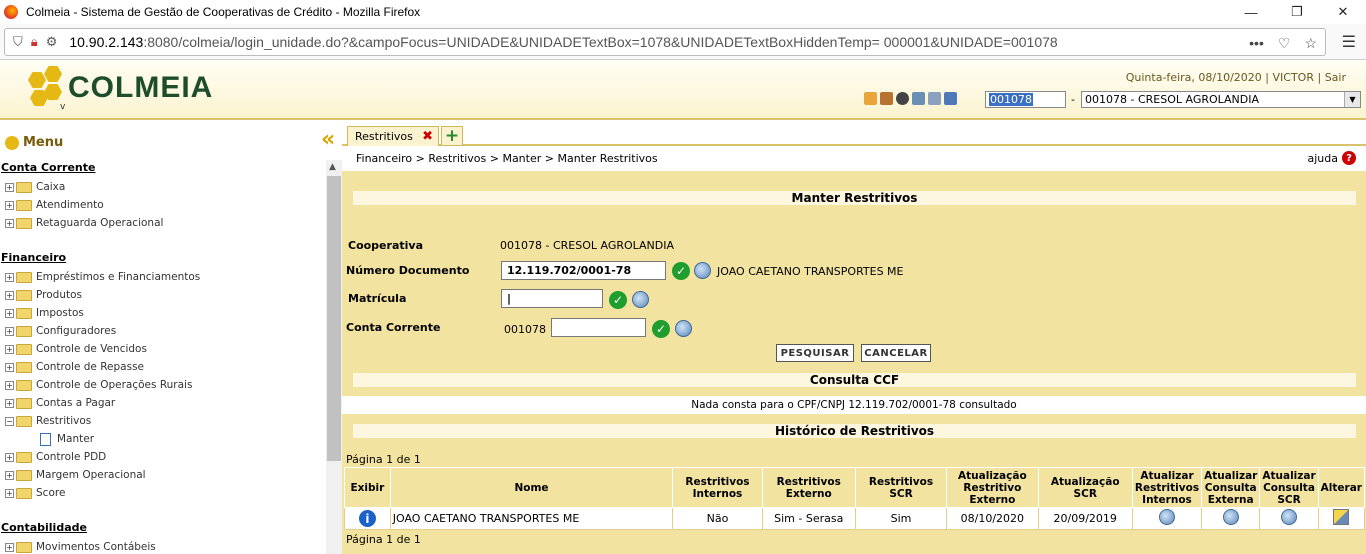 Image resolution: width=1366 pixels, height=554 pixels. What do you see at coordinates (427, 136) in the screenshot?
I see `close-tab-icon: ✖` at bounding box center [427, 136].